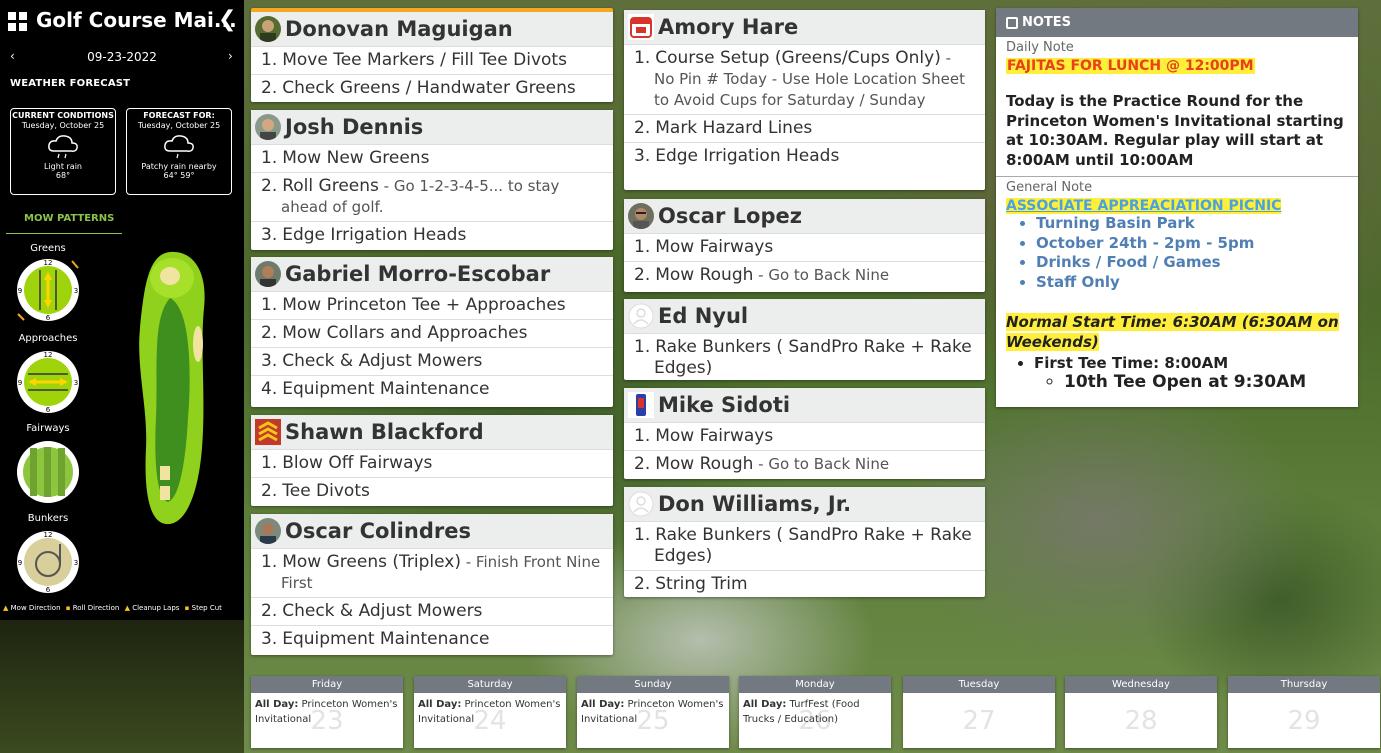 The width and height of the screenshot is (1381, 753). I want to click on employee-name: Shawn Blackford, so click(384, 432).